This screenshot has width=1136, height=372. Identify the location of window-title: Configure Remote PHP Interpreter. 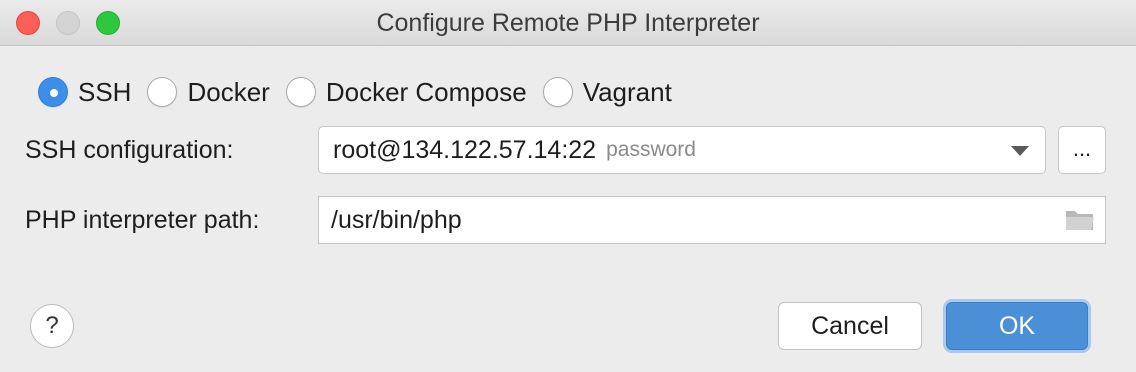
(568, 23).